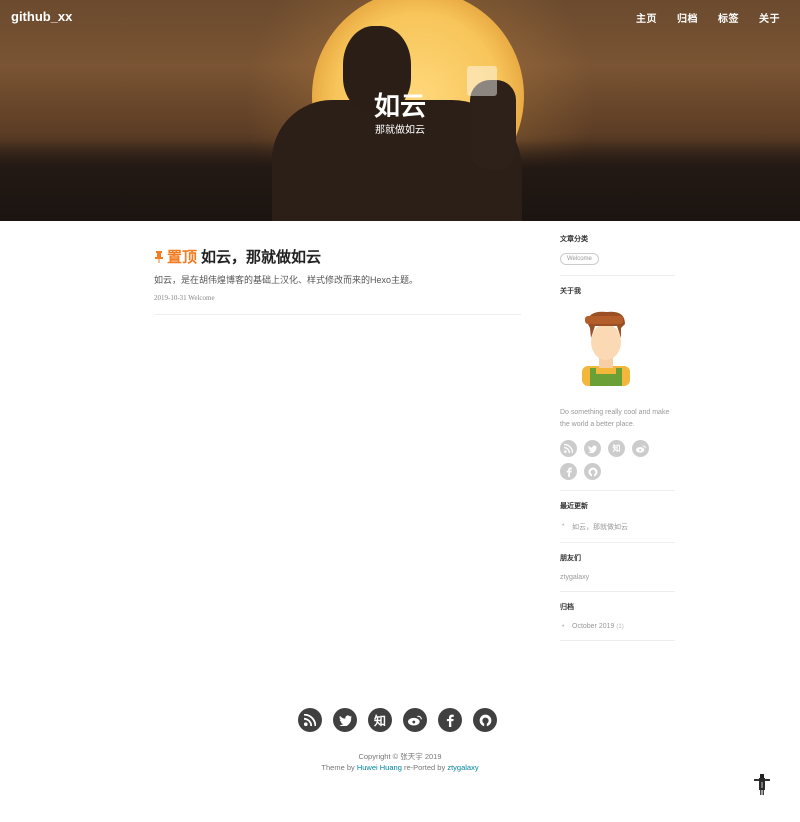 Image resolution: width=800 pixels, height=822 pixels. I want to click on theme-porter-link: ztygalaxy, so click(462, 767).